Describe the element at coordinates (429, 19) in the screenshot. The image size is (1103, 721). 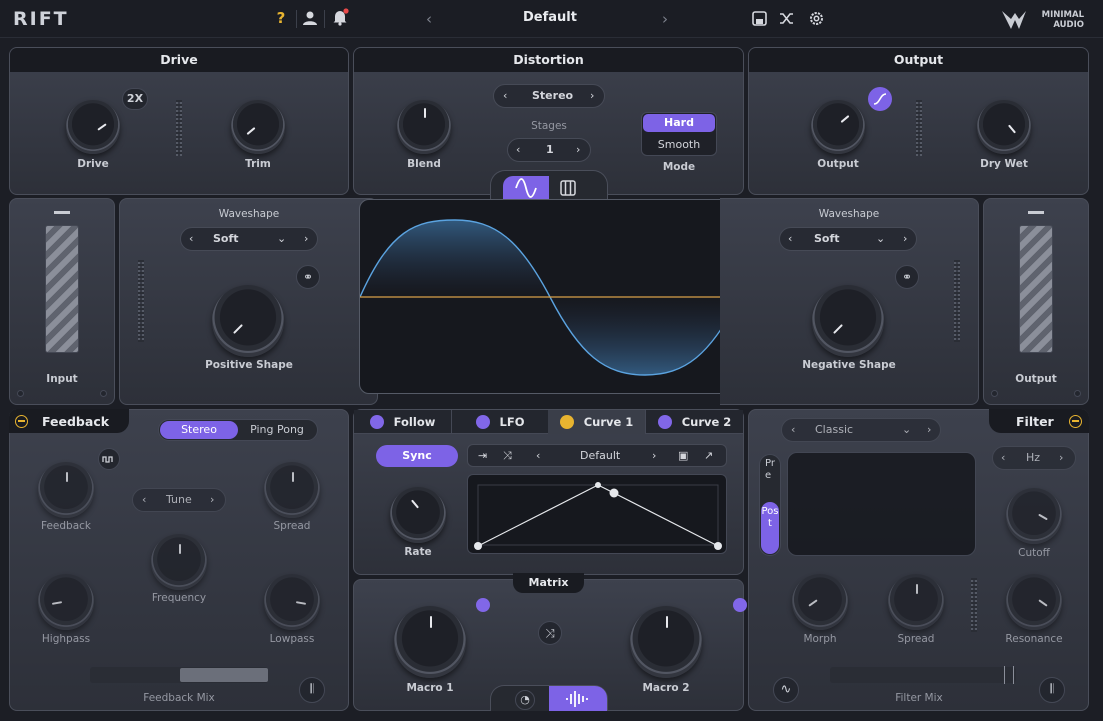
I see `prev-preset-icon: ‹` at that location.